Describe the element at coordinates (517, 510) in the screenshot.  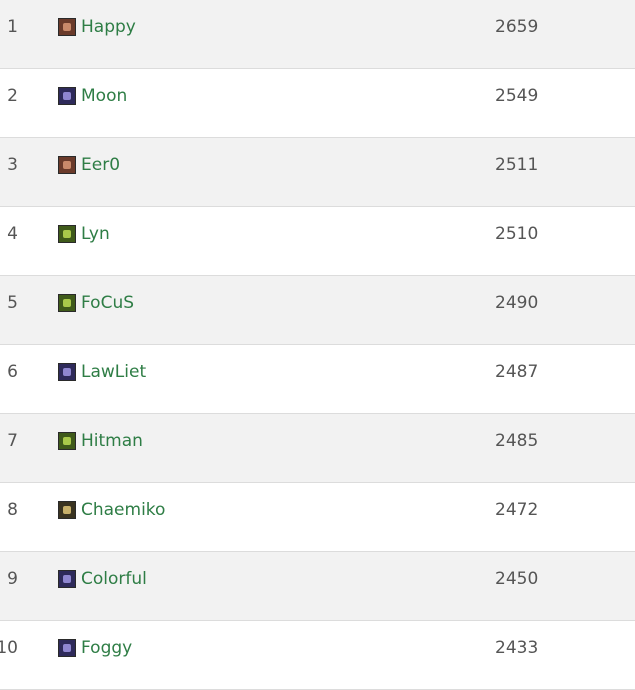
I see `rating-score: 2472` at that location.